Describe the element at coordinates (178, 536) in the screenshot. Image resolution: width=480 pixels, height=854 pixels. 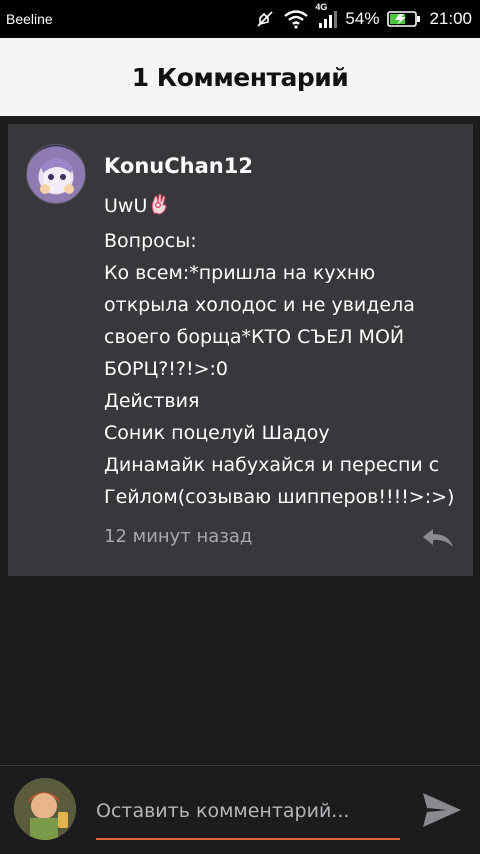
I see `comment-timestamp: 12 минут назад` at that location.